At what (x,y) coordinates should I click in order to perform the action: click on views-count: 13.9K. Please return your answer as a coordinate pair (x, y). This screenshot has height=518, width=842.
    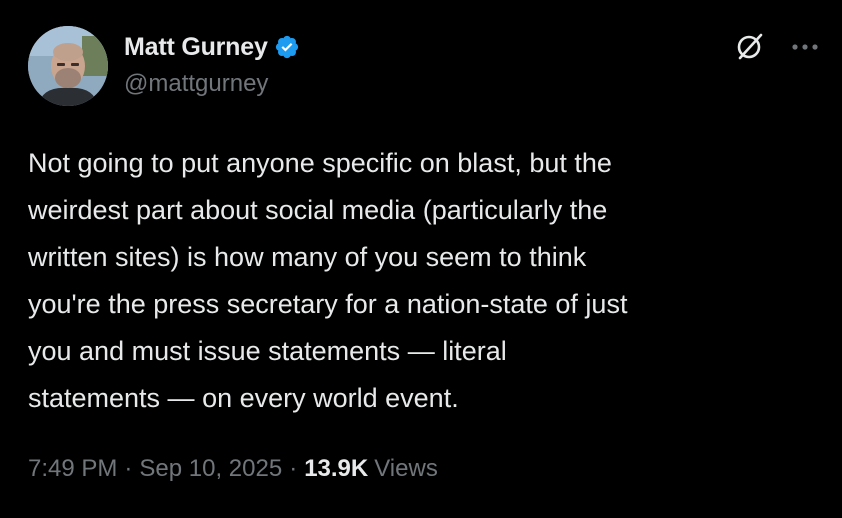
    Looking at the image, I should click on (336, 469).